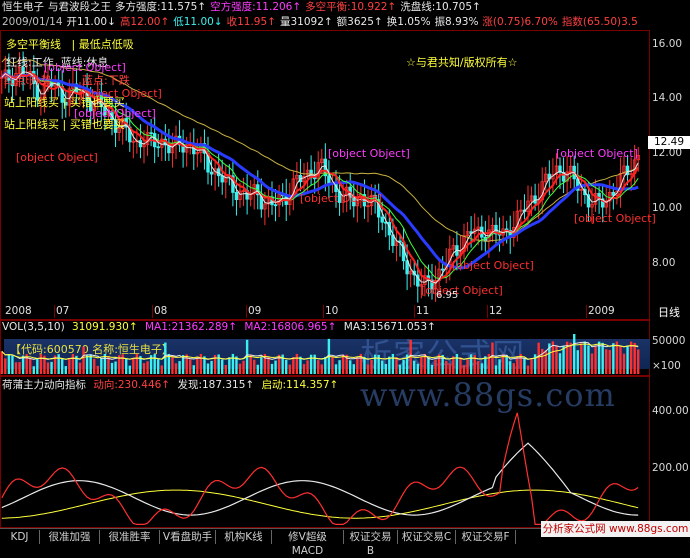 This screenshot has height=558, width=690. What do you see at coordinates (520, 22) in the screenshot?
I see `quote-field-9: 涨(0.75)6.70%` at bounding box center [520, 22].